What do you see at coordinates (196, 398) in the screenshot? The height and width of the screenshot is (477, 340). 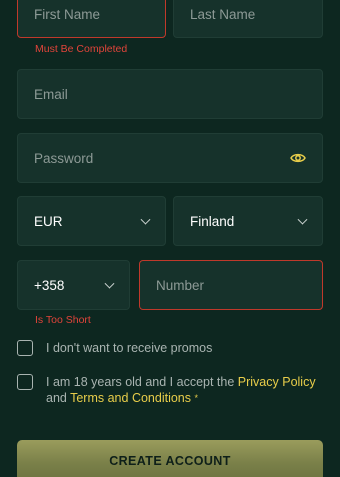 I see `required-mark: *` at bounding box center [196, 398].